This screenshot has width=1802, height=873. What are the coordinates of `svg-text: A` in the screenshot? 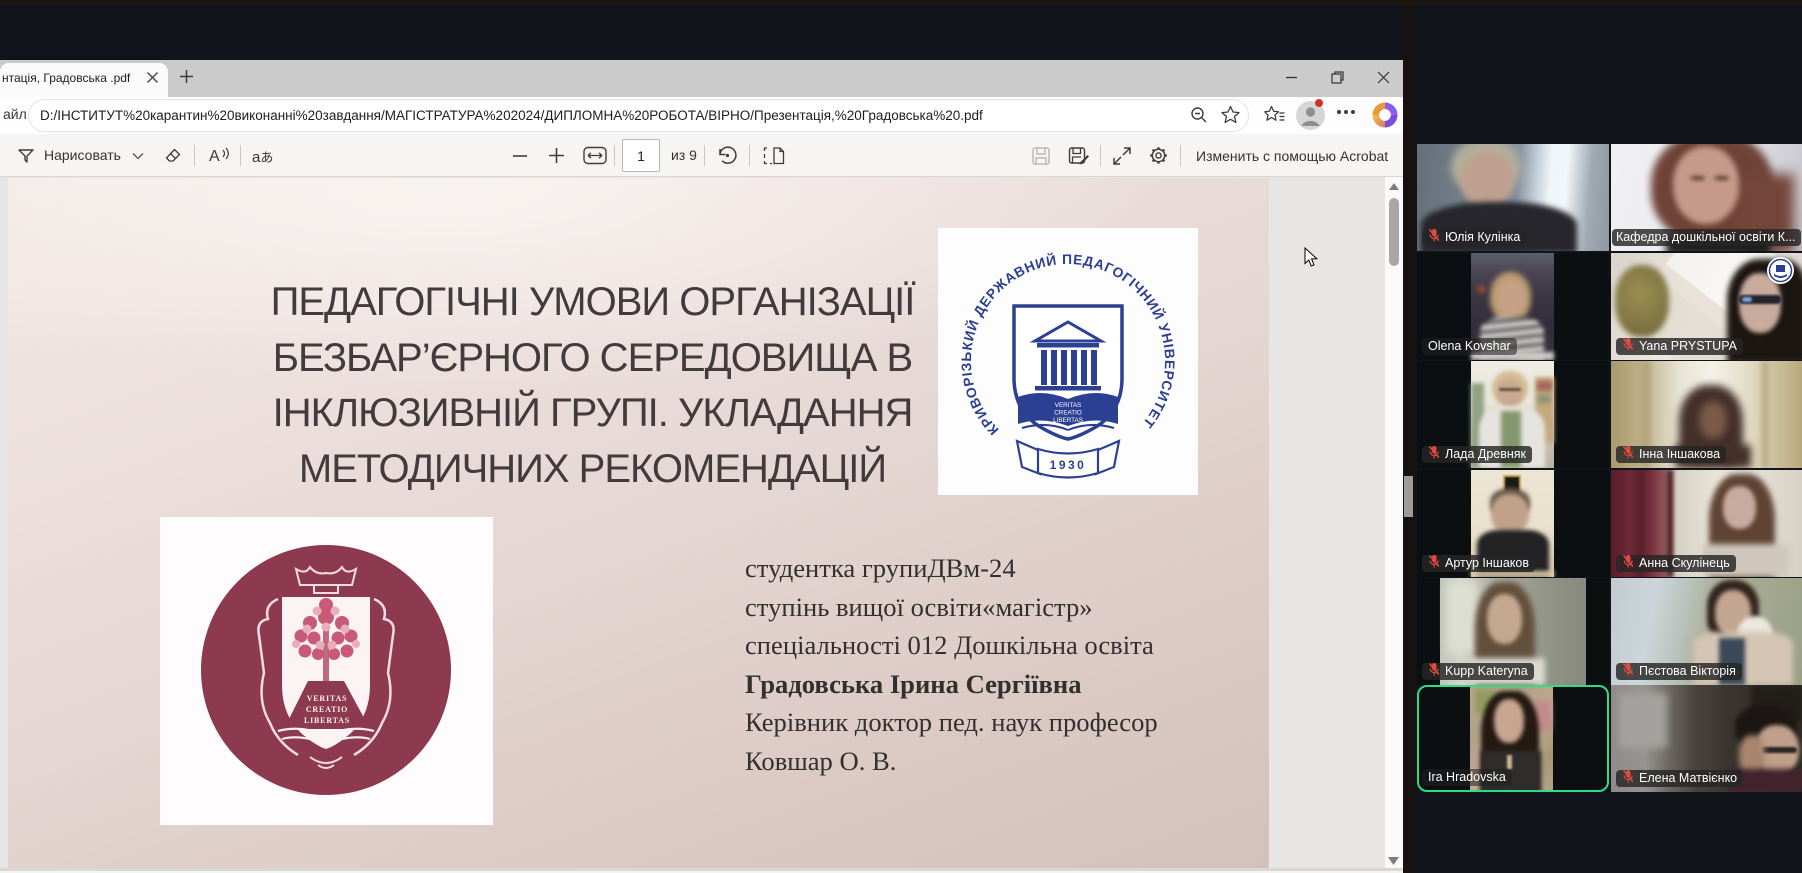 It's located at (214, 156).